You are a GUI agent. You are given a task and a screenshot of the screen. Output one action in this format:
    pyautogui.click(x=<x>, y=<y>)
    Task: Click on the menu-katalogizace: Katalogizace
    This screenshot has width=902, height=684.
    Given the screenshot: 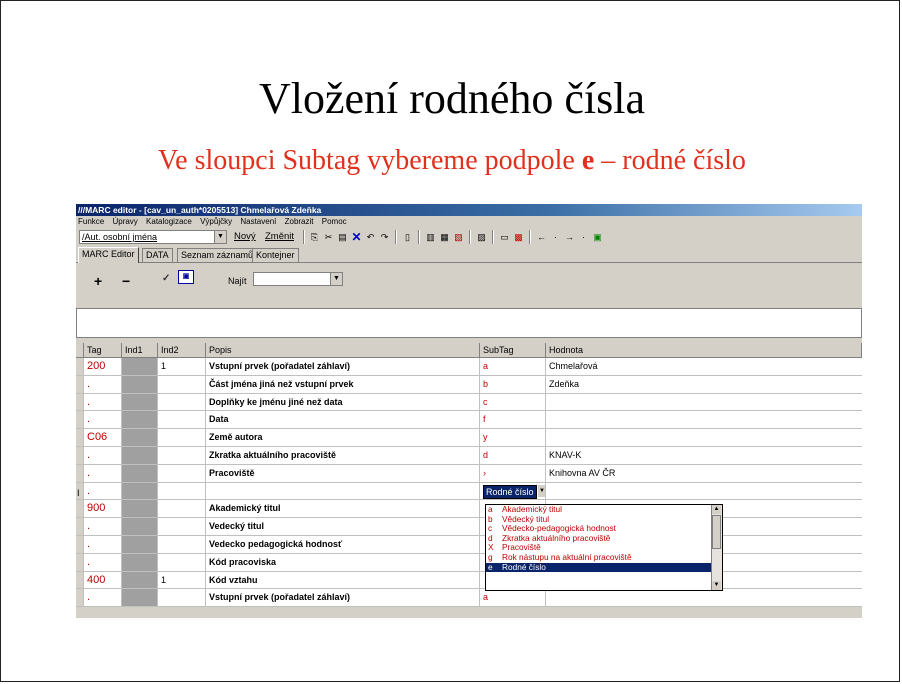 What is the action you would take?
    pyautogui.click(x=169, y=221)
    